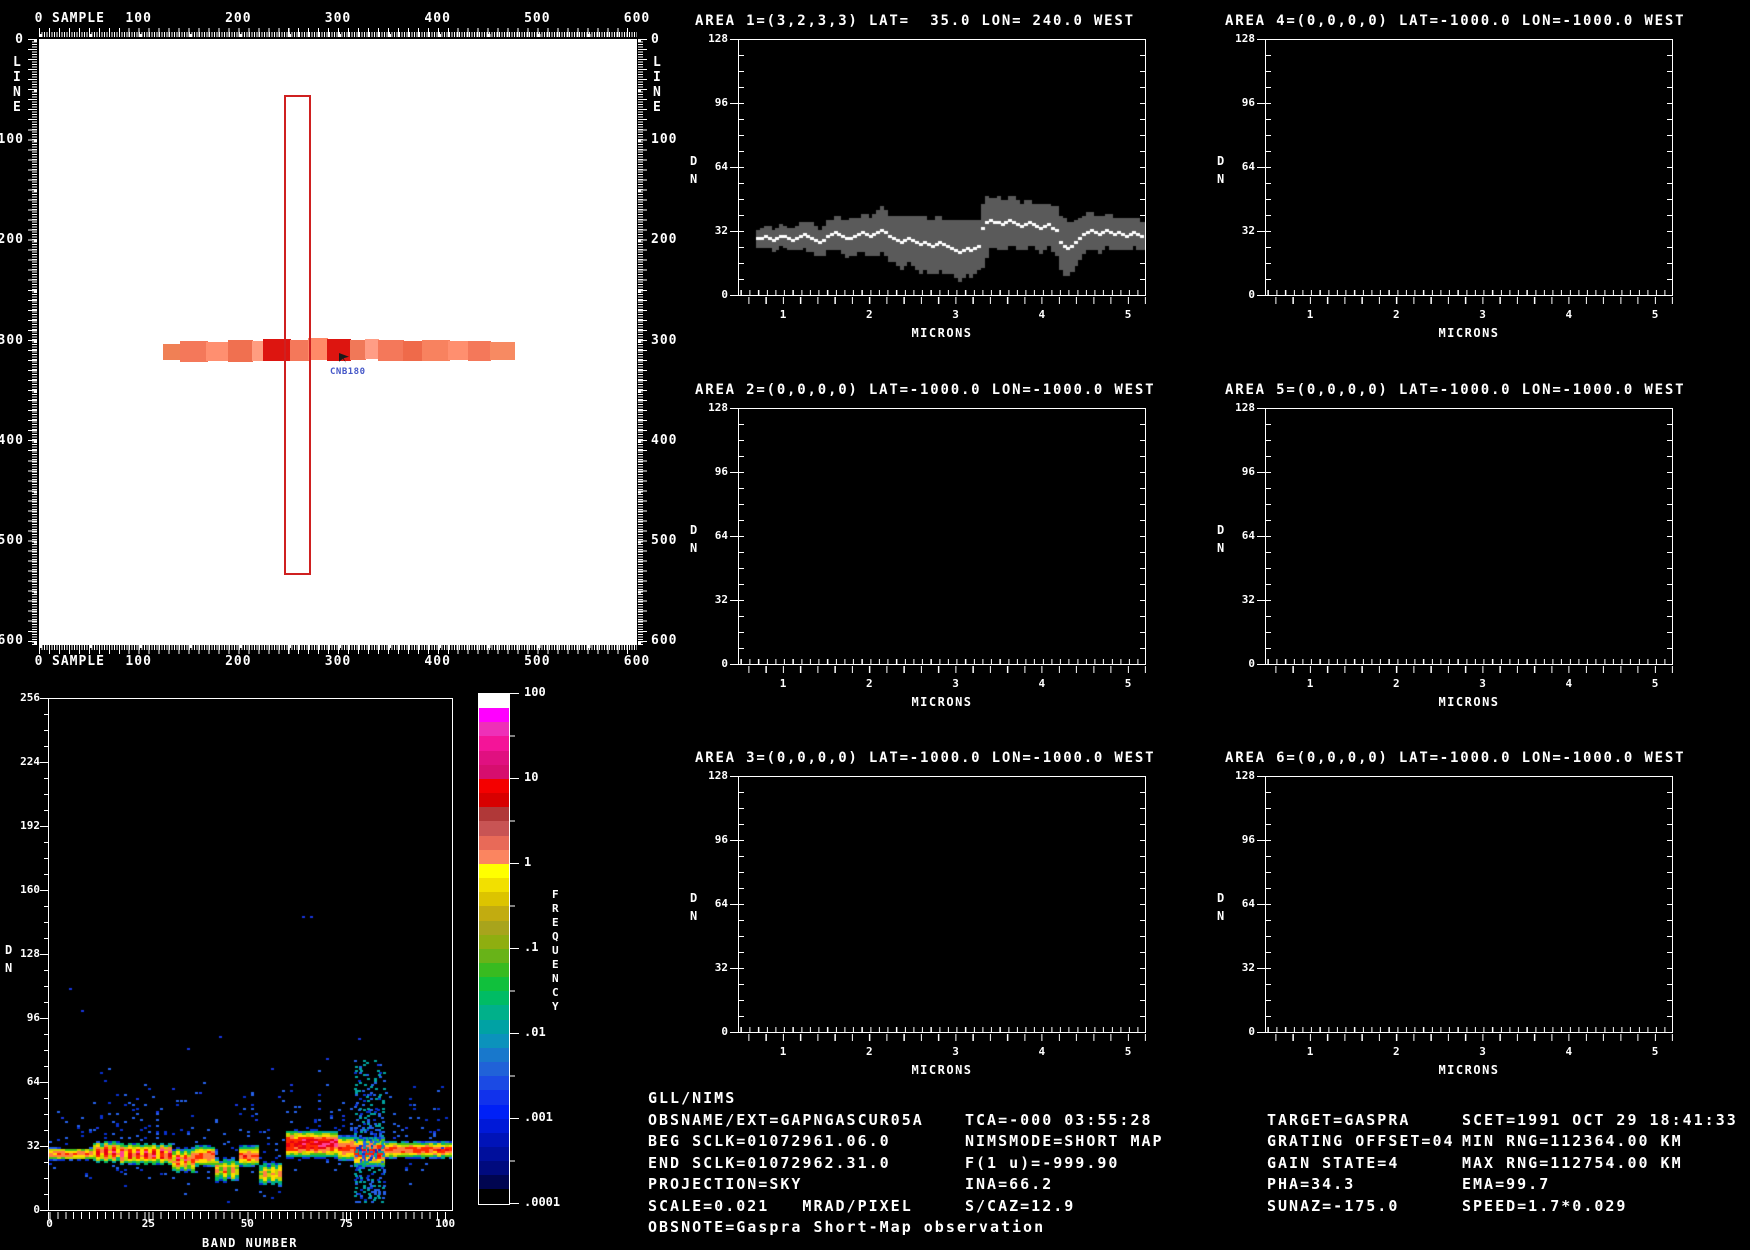  I want to click on ytick-label: 64, so click(721, 903).